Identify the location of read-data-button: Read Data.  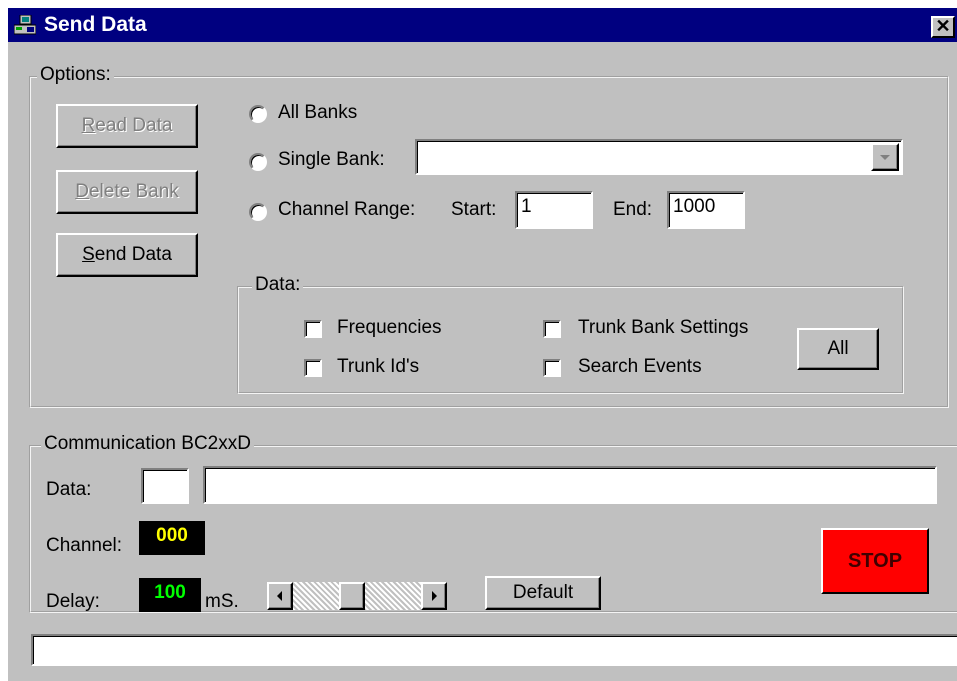
(127, 126).